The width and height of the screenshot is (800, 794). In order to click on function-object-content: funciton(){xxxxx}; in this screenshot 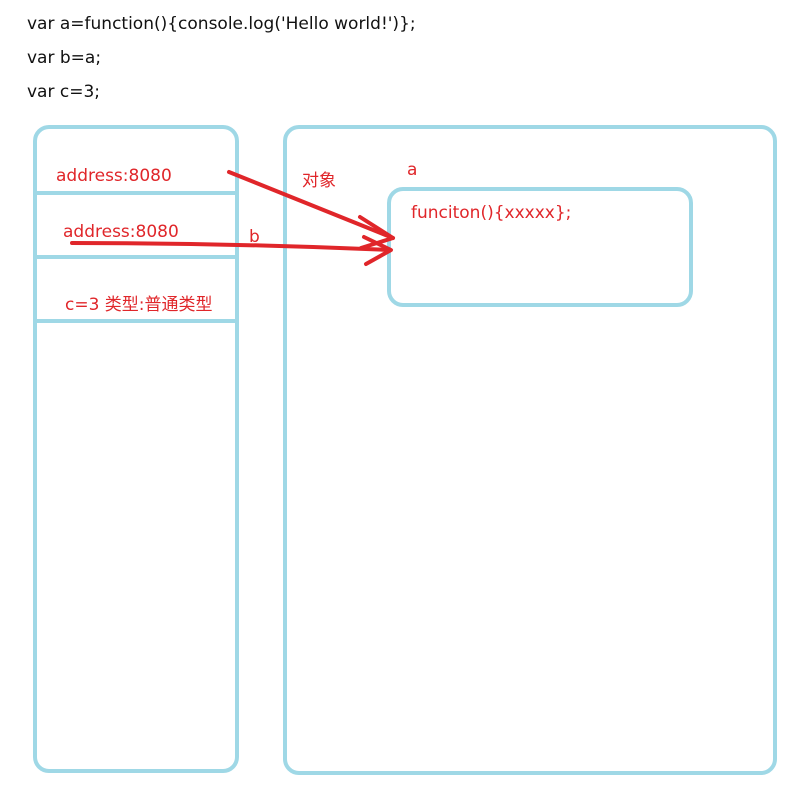, I will do `click(491, 213)`.